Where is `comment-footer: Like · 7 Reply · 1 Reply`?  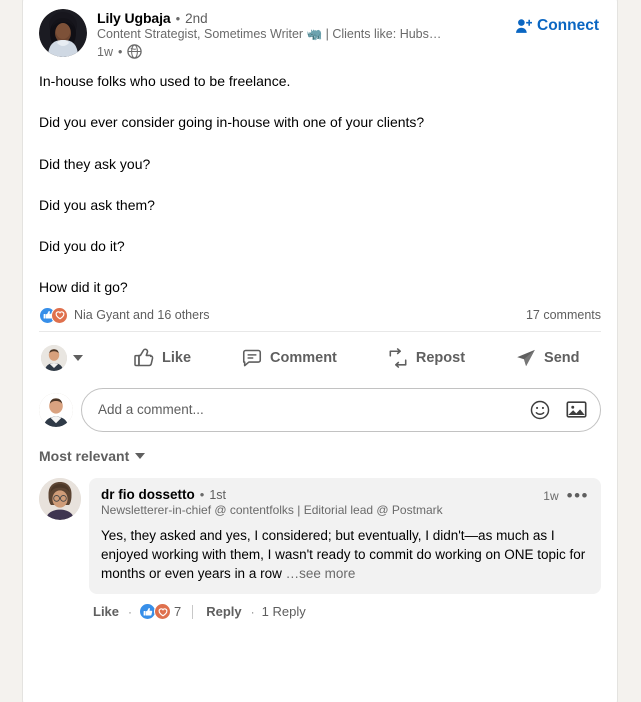 comment-footer: Like · 7 Reply · 1 Reply is located at coordinates (345, 609).